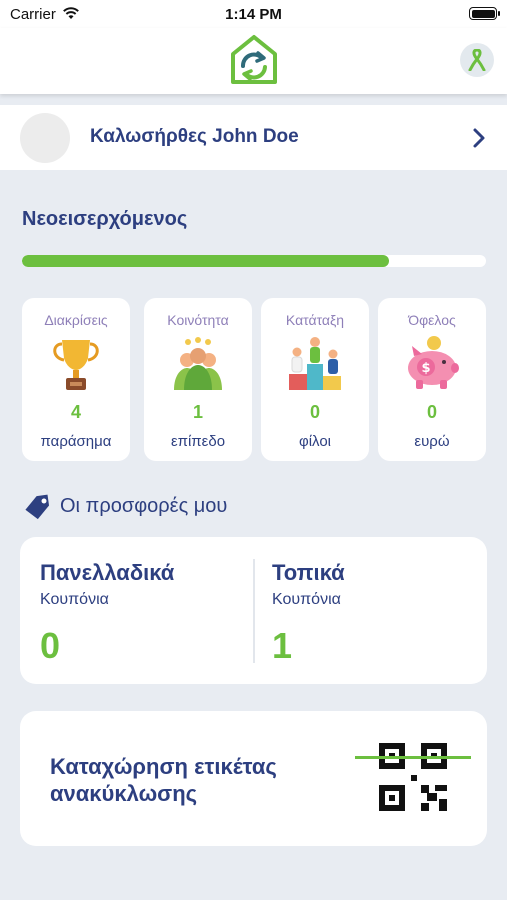 This screenshot has height=900, width=507. Describe the element at coordinates (50, 645) in the screenshot. I see `coupon-count: 0` at that location.